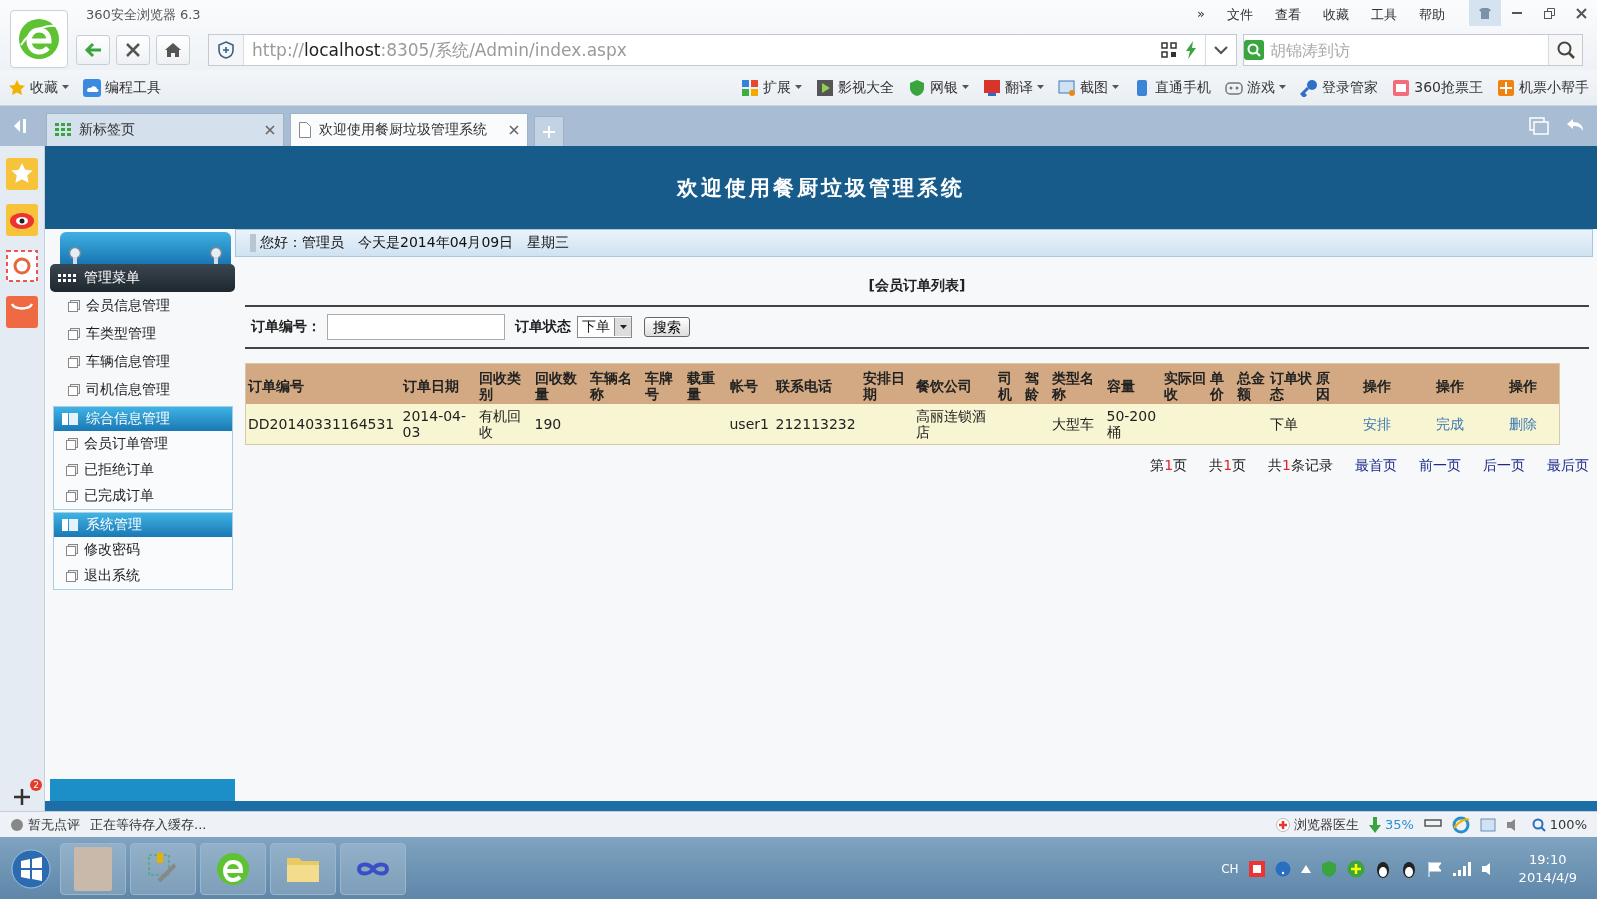  What do you see at coordinates (143, 470) in the screenshot?
I see `menu-item: 已拒绝订单` at bounding box center [143, 470].